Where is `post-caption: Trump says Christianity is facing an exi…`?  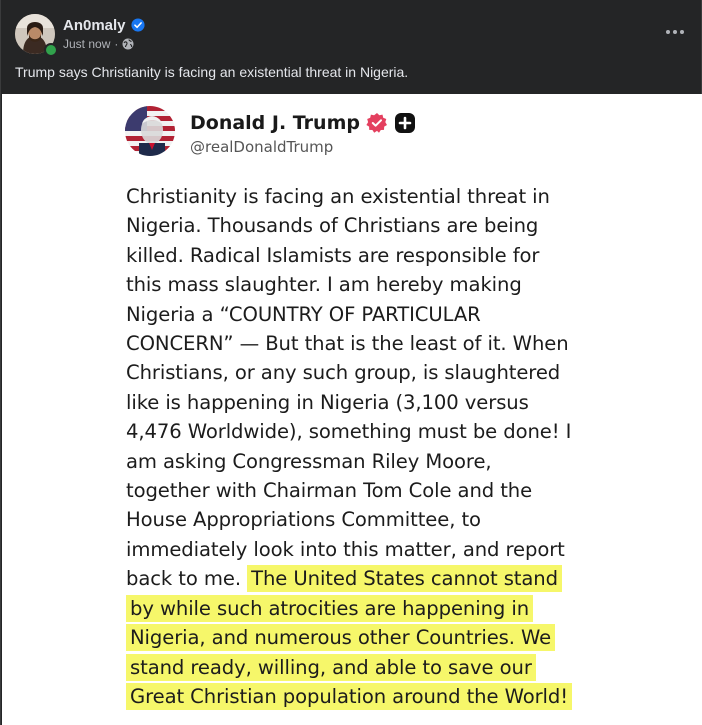
post-caption: Trump says Christianity is facing an exi… is located at coordinates (212, 72).